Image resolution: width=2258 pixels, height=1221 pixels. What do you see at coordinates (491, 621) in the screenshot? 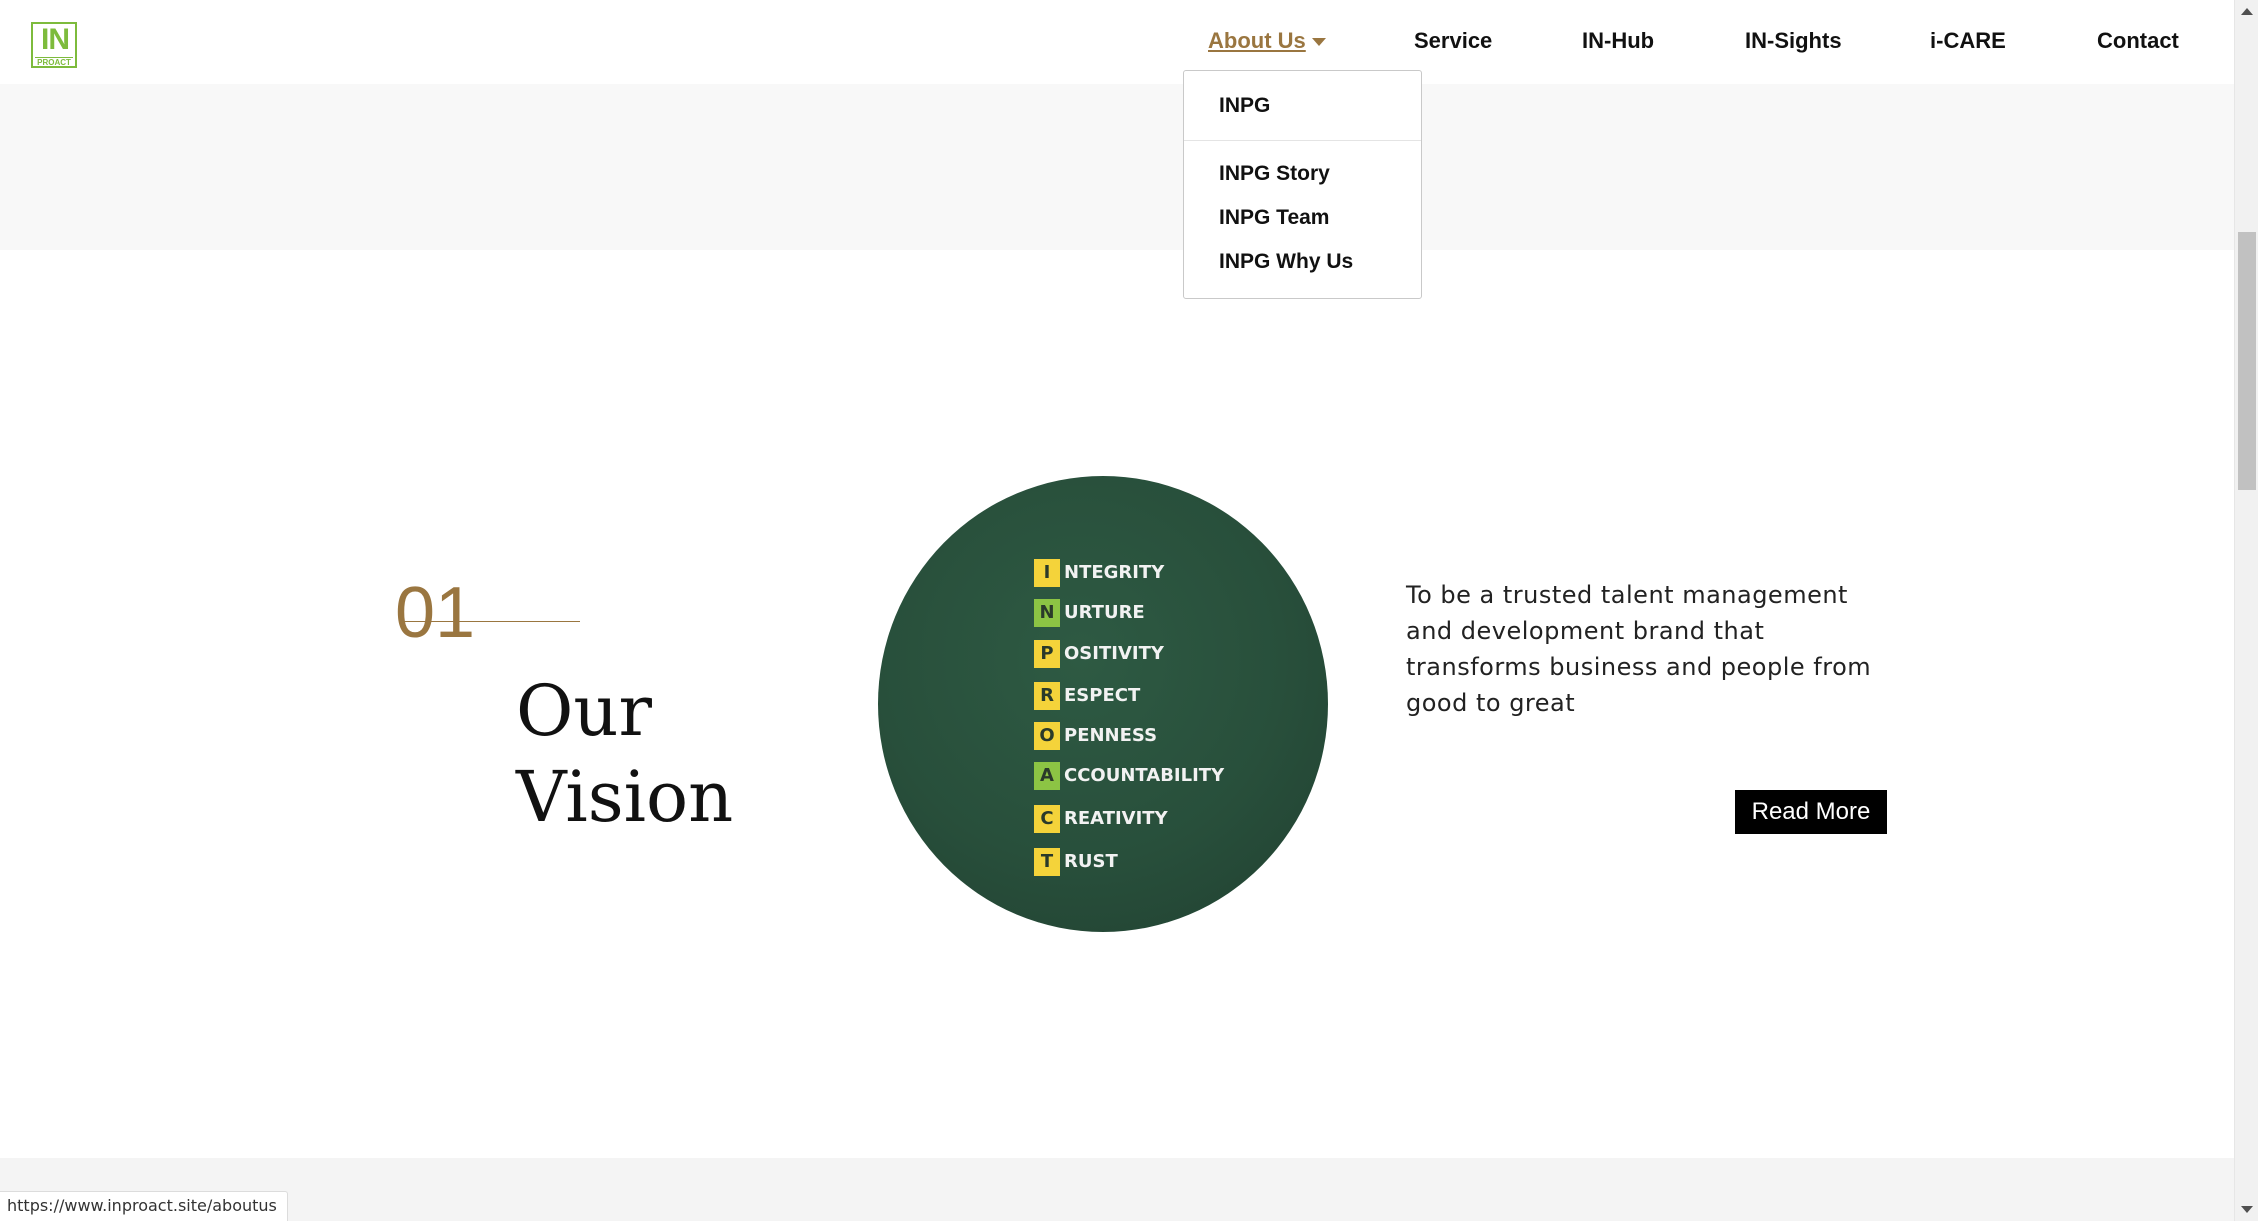
I see `section-number-line` at bounding box center [491, 621].